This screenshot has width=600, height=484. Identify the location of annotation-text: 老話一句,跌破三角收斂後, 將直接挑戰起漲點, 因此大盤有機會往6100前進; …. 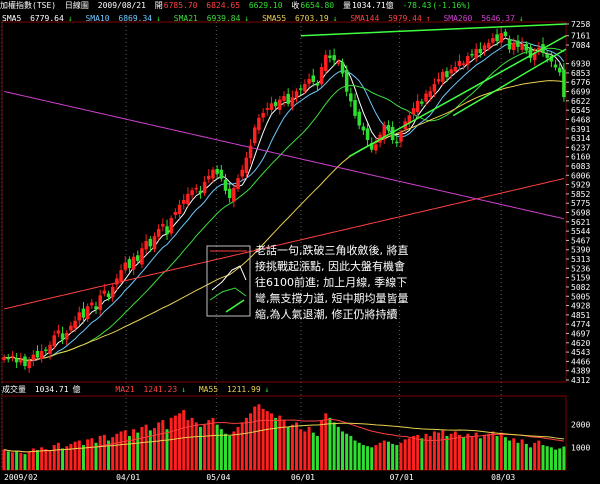
(332, 282).